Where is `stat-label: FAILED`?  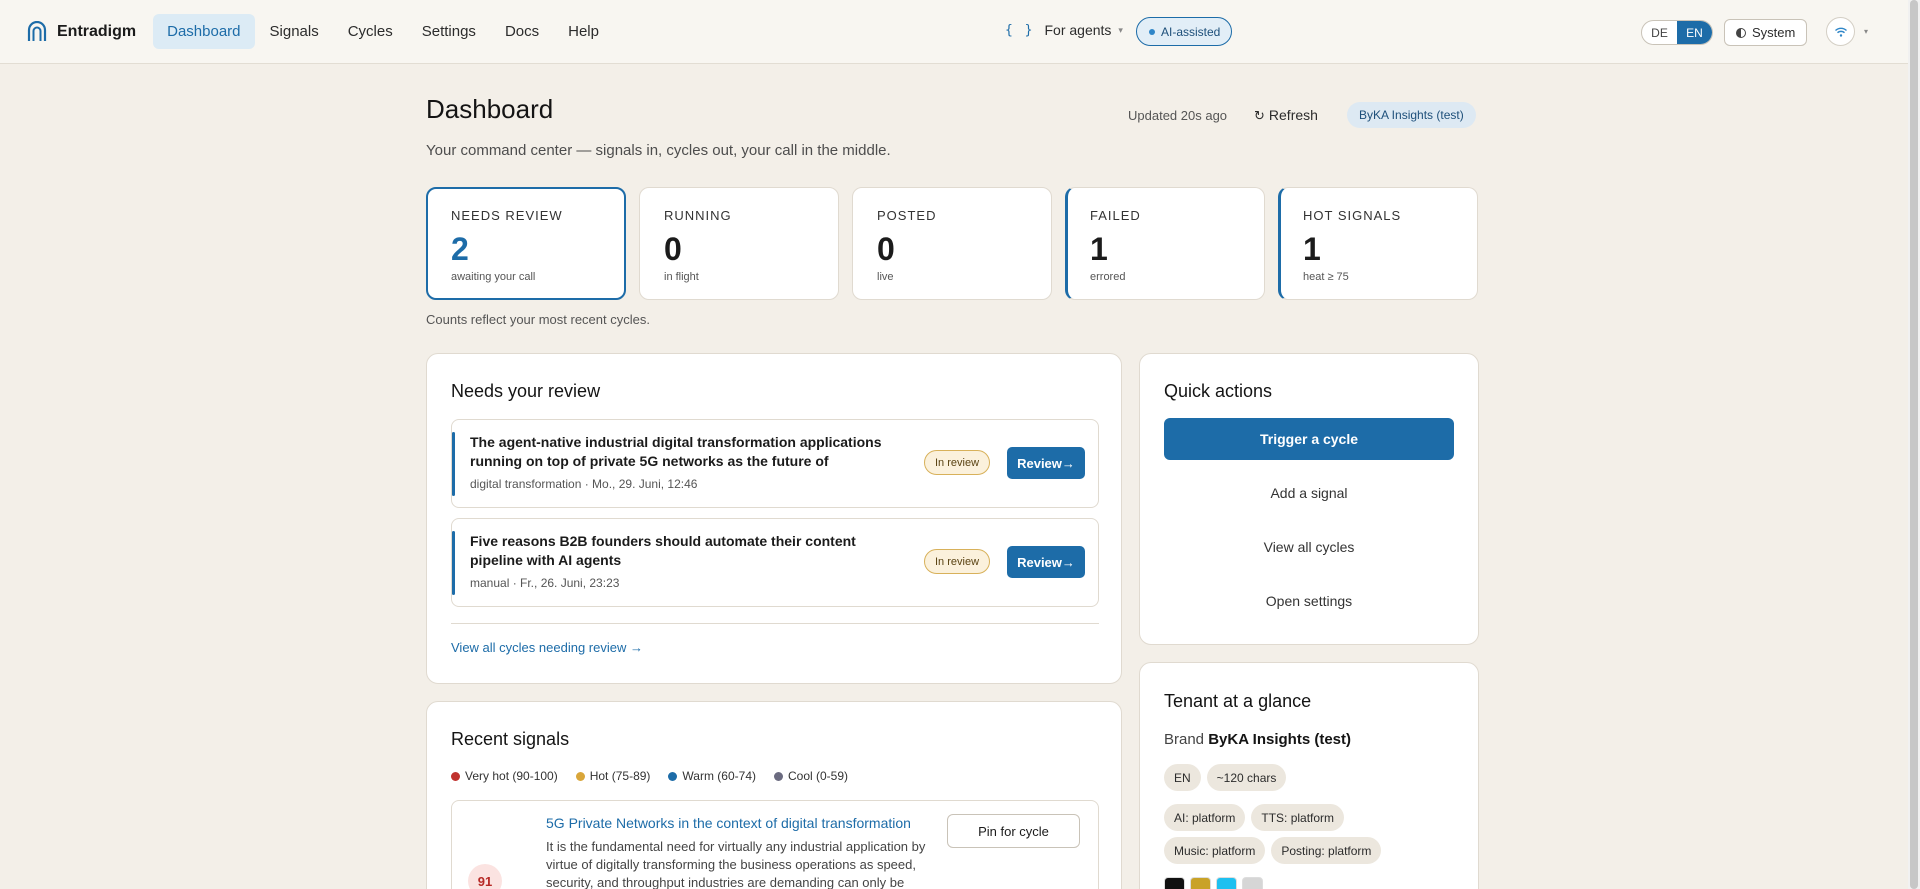
stat-label: FAILED is located at coordinates (1115, 215).